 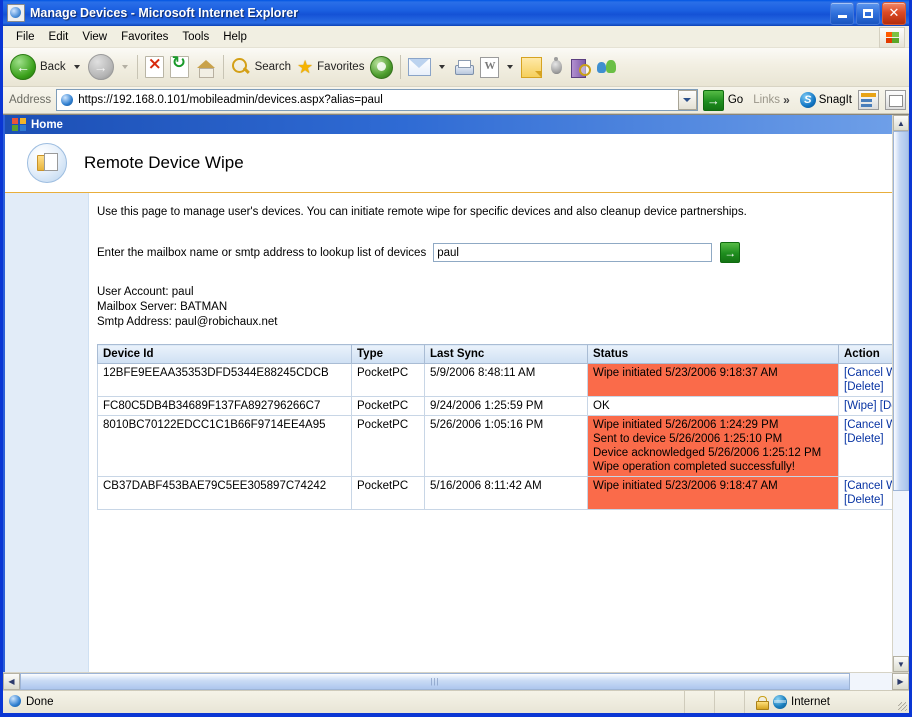 I want to click on hscroll-track: |||, so click(x=456, y=681).